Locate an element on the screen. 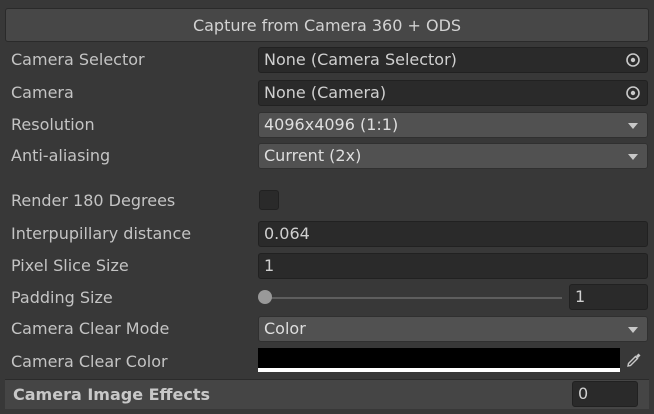  padding-slider-track is located at coordinates (412, 298).